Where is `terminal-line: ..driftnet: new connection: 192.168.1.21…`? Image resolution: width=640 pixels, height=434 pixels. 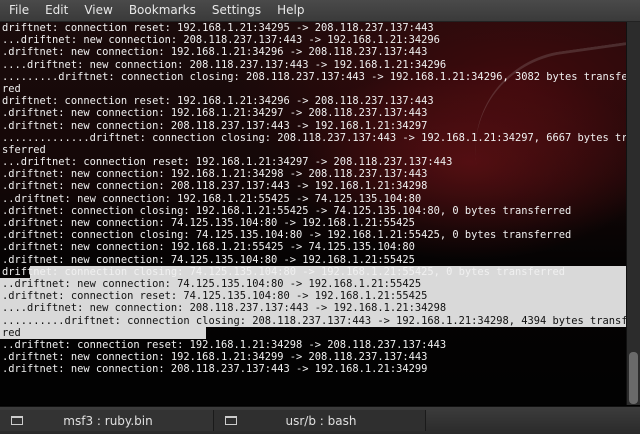
terminal-line: ..driftnet: new connection: 192.168.1.21… is located at coordinates (212, 198).